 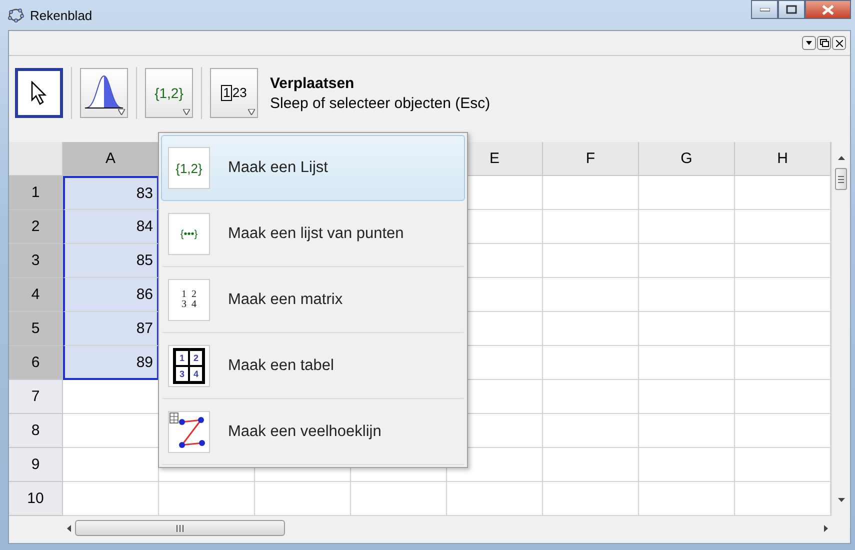 I want to click on row-header: 4, so click(x=36, y=295).